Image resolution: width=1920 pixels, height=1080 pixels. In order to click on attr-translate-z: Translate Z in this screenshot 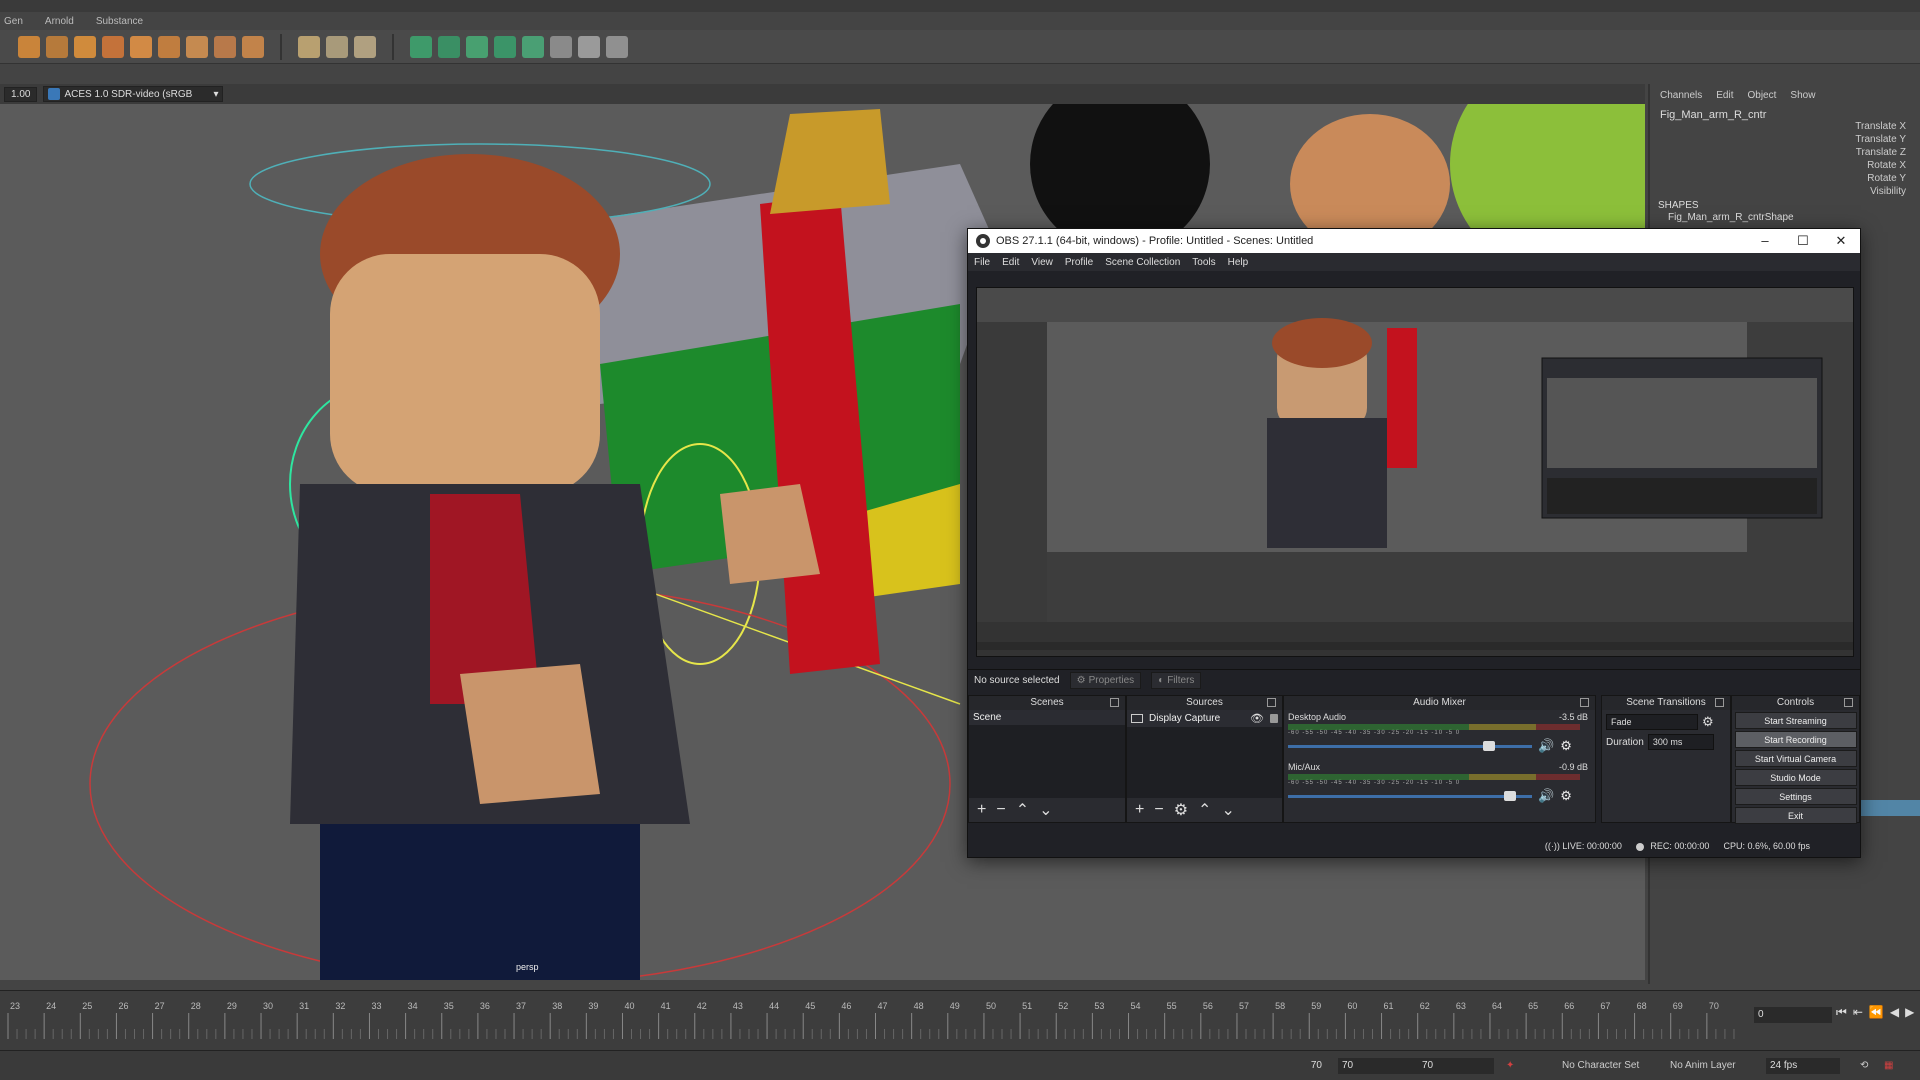, I will do `click(1880, 152)`.